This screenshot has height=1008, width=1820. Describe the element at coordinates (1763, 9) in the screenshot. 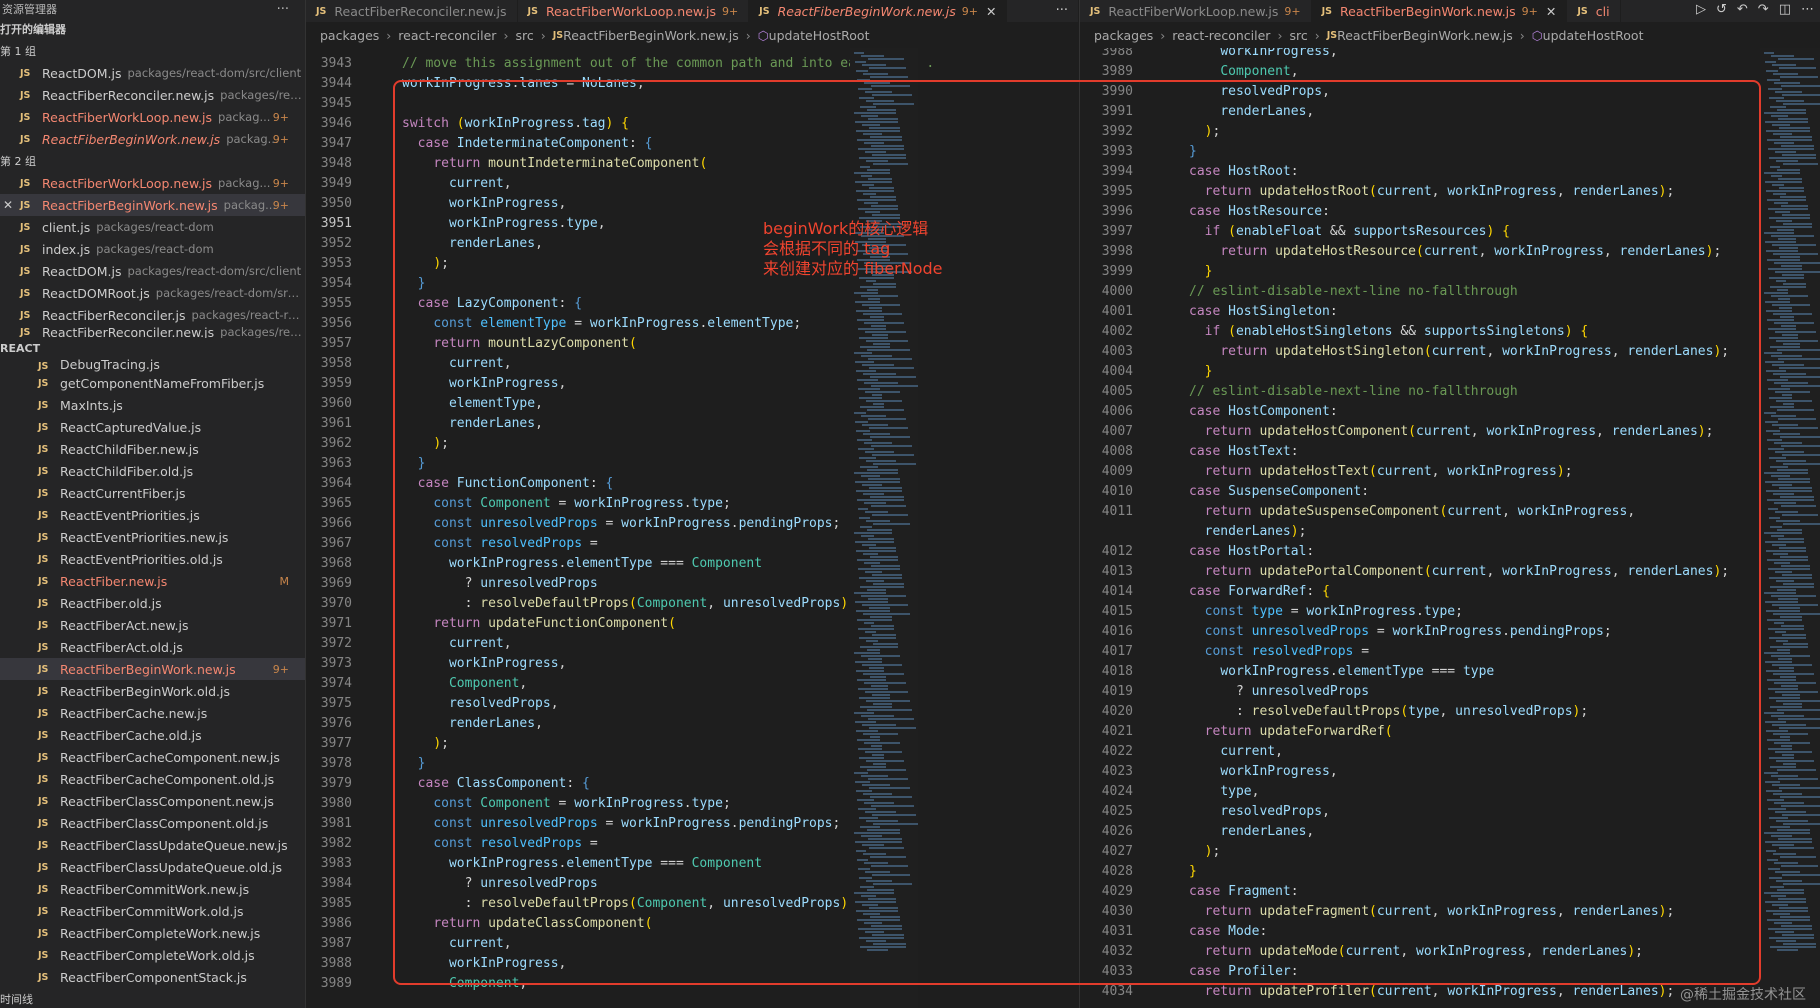

I see `forward-icon: ↷` at that location.